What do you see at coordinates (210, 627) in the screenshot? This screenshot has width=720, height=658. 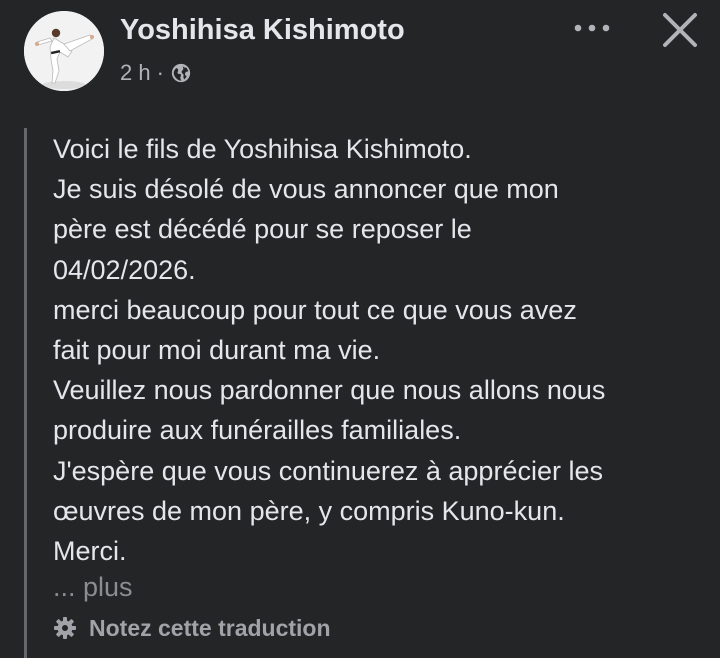 I see `rate-translation-label: Notez cette traduction` at bounding box center [210, 627].